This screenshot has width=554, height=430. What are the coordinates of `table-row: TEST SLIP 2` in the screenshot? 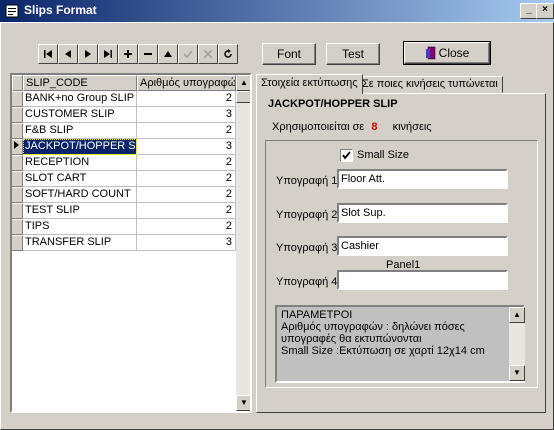 It's located at (124, 211).